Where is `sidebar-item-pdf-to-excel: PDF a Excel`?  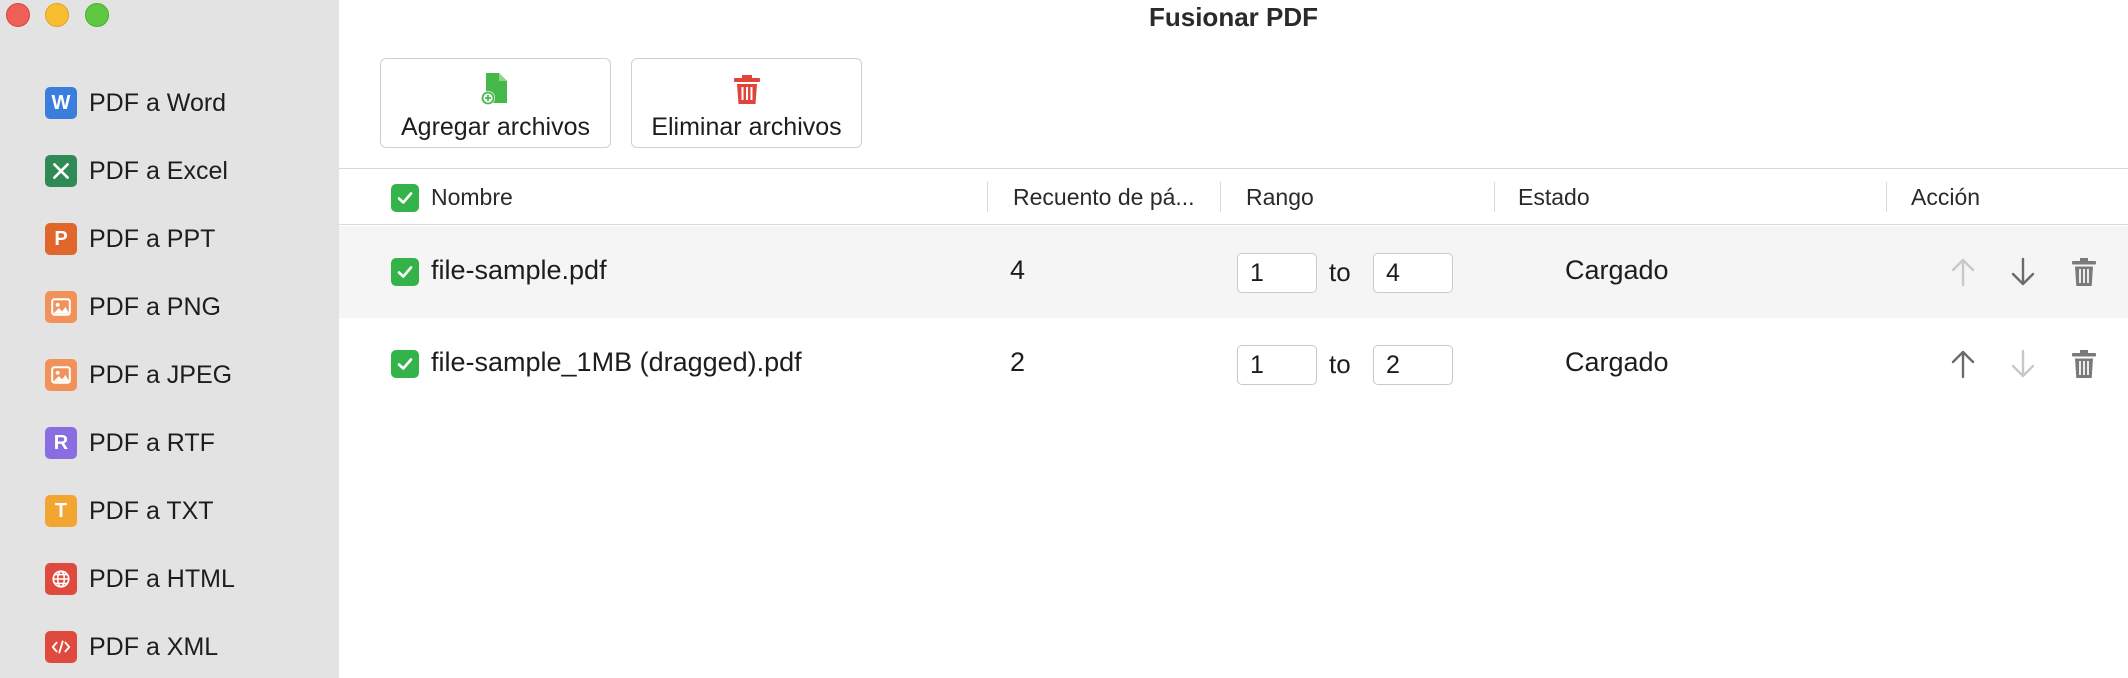
sidebar-item-pdf-to-excel: PDF a Excel is located at coordinates (136, 171).